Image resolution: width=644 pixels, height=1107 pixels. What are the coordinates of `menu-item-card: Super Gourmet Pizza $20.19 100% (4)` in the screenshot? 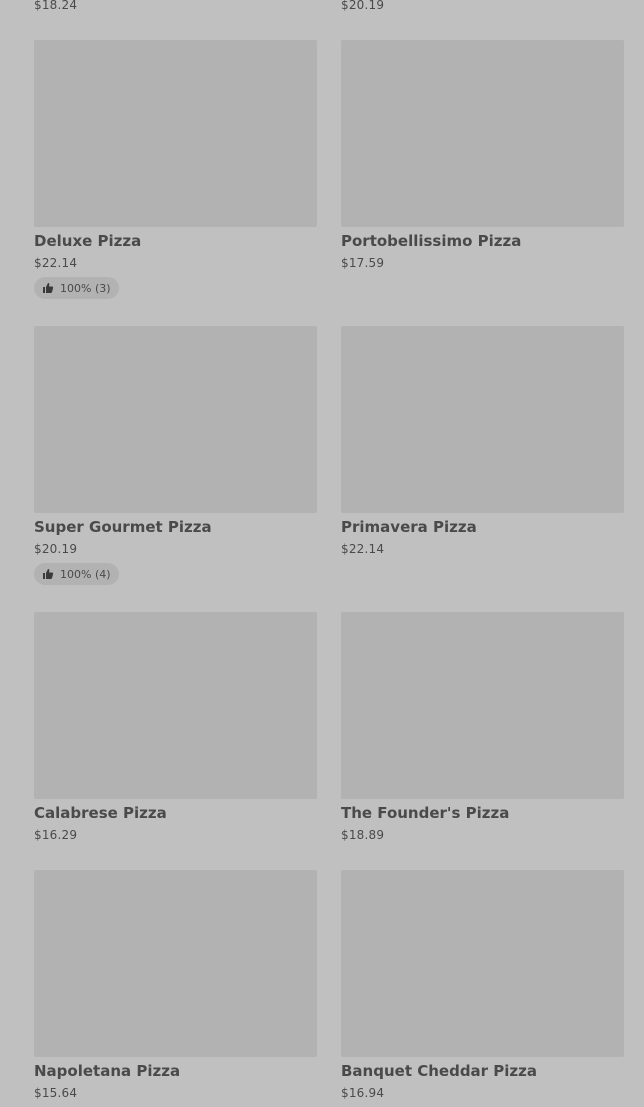 It's located at (175, 455).